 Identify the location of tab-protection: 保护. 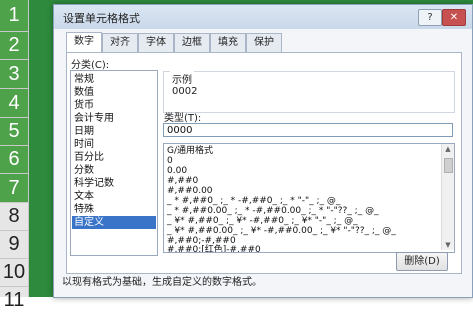
(264, 42).